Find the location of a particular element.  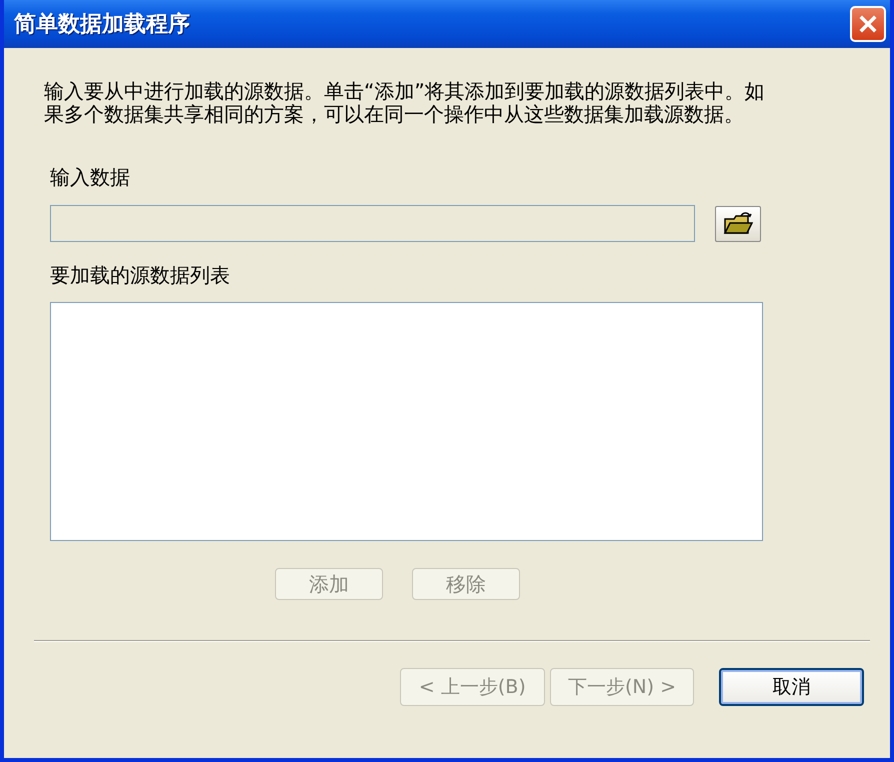

close-icon is located at coordinates (868, 24).